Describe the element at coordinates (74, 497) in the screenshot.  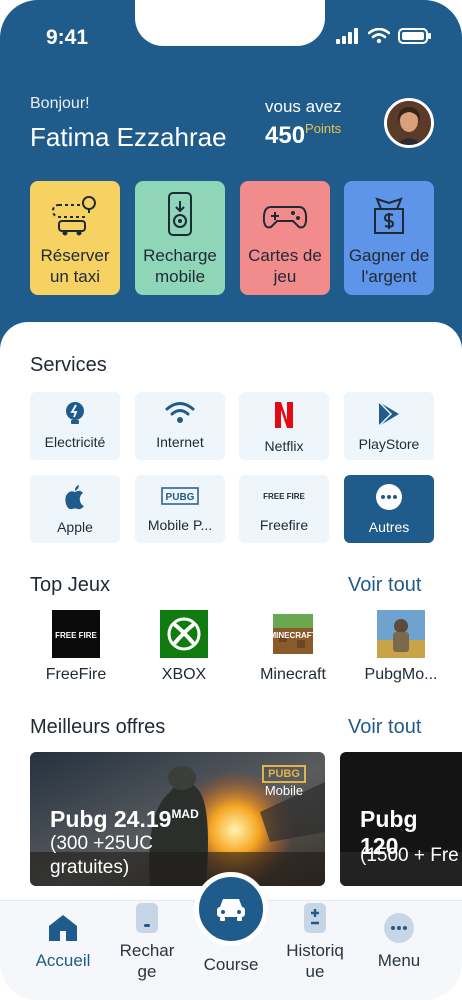
I see `apple-logo-icon` at that location.